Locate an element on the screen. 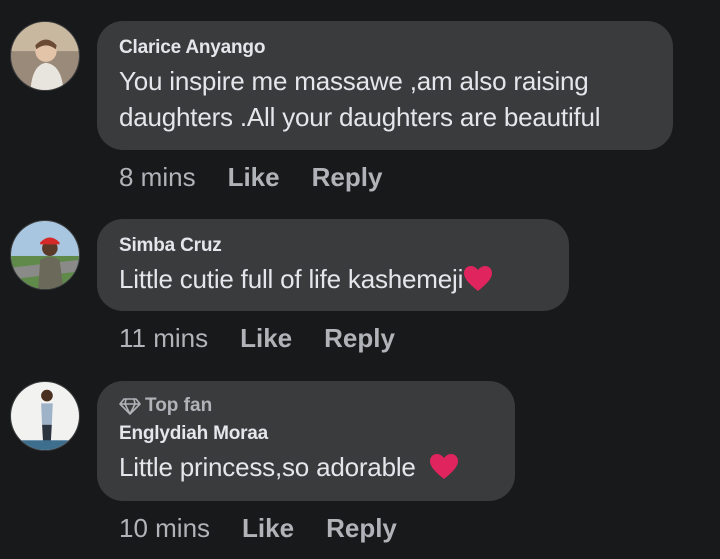 The image size is (720, 559). comment-actions: 8 mins Like Reply is located at coordinates (250, 177).